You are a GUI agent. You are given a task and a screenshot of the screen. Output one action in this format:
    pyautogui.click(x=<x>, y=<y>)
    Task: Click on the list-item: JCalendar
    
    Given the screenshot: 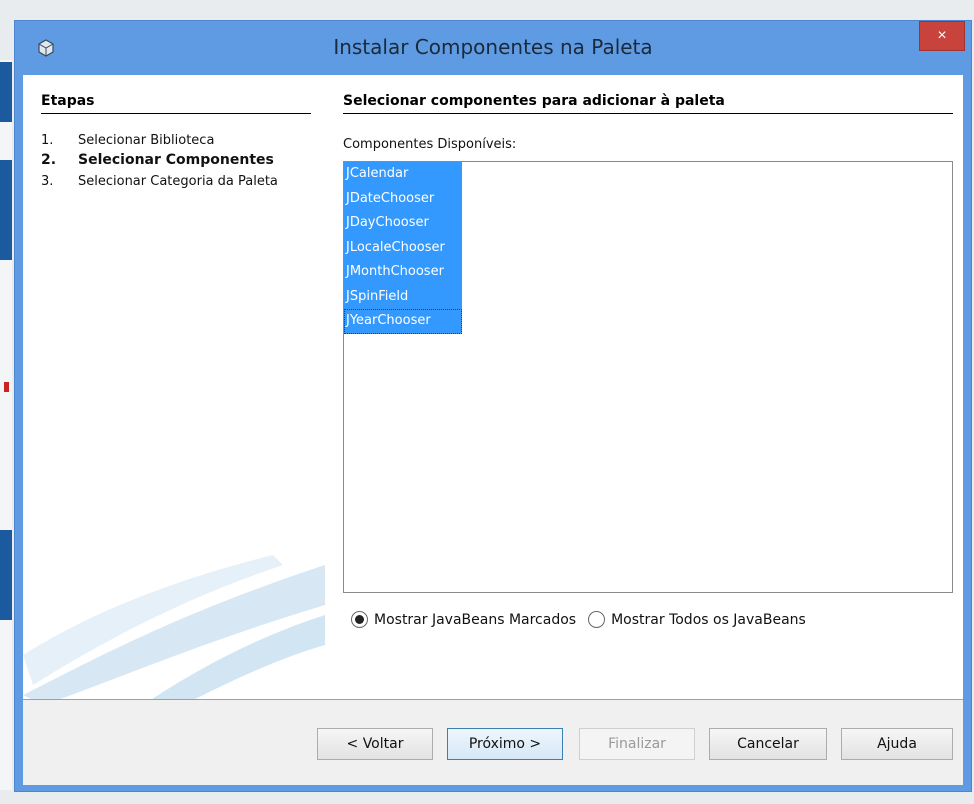 What is the action you would take?
    pyautogui.click(x=403, y=174)
    